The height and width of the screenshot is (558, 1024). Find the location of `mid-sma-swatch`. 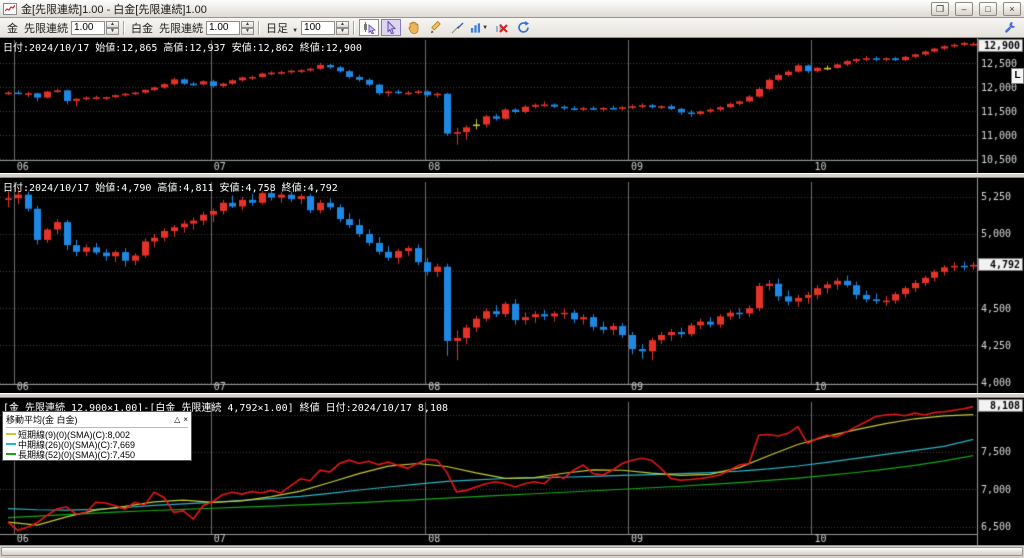

mid-sma-swatch is located at coordinates (11, 444).